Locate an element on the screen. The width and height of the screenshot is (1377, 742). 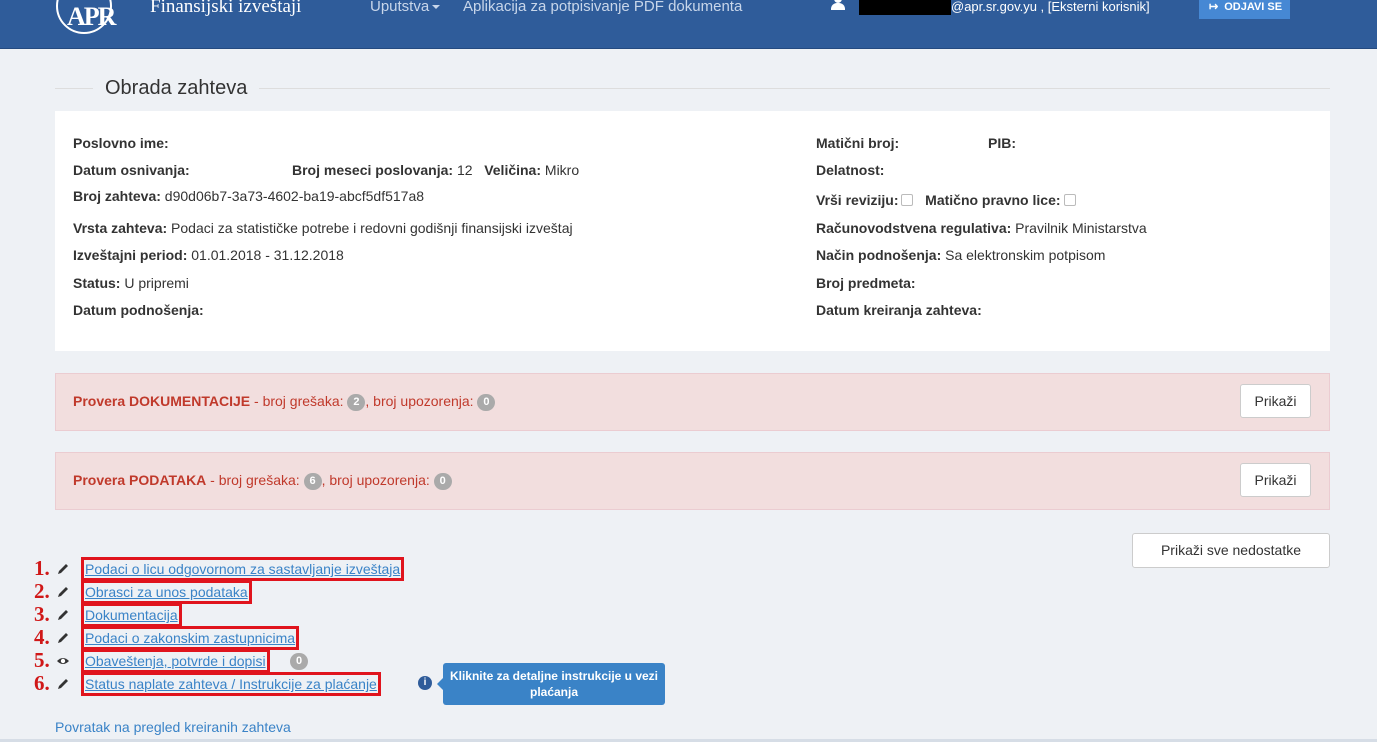
link-highlight-box: Podaci o zakonskim zastupnicima is located at coordinates (190, 638).